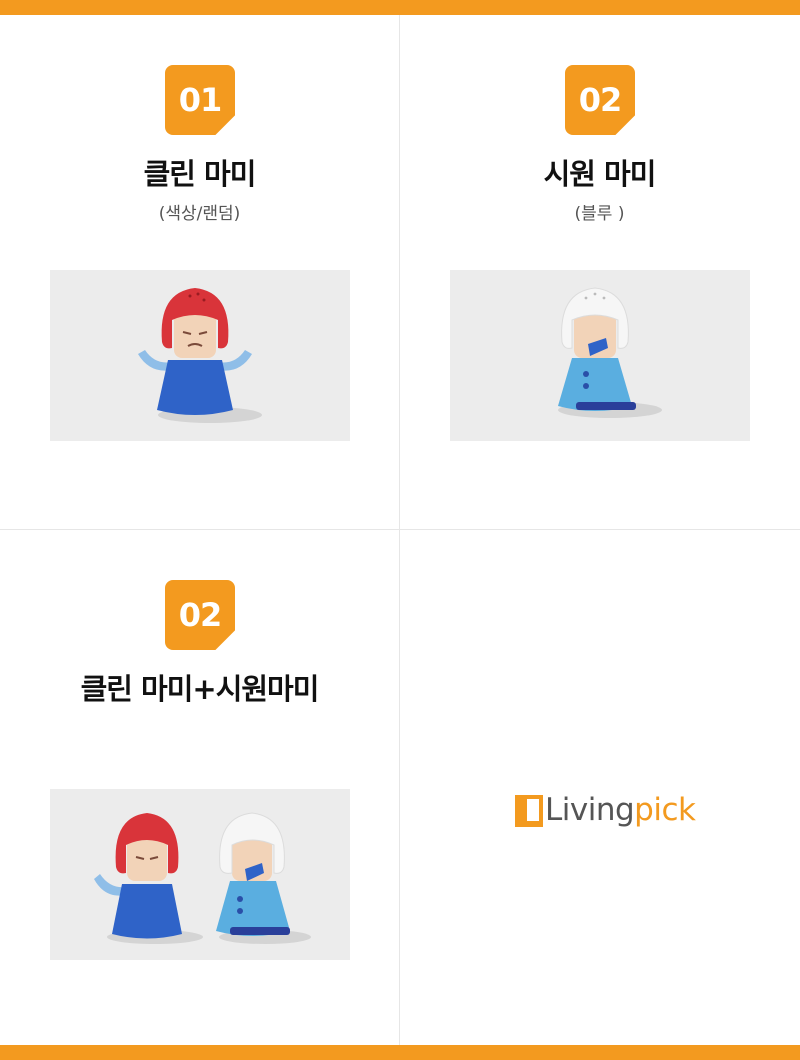 Image resolution: width=800 pixels, height=1060 pixels. I want to click on red-mama-figure, so click(200, 355).